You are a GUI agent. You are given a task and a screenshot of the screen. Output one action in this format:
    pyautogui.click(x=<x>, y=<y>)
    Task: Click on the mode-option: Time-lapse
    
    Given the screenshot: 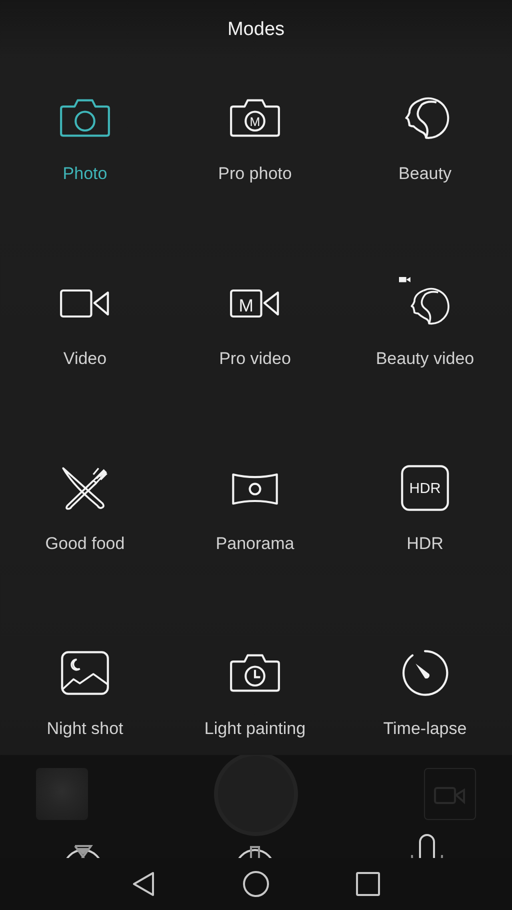 What is the action you would take?
    pyautogui.click(x=425, y=680)
    